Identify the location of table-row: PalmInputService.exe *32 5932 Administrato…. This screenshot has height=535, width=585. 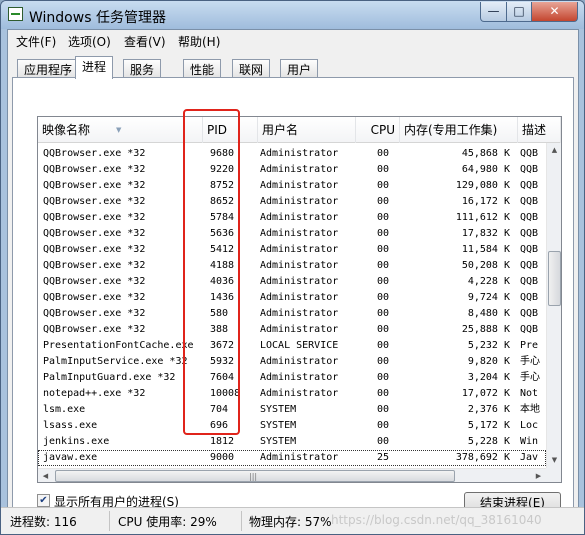
(292, 362).